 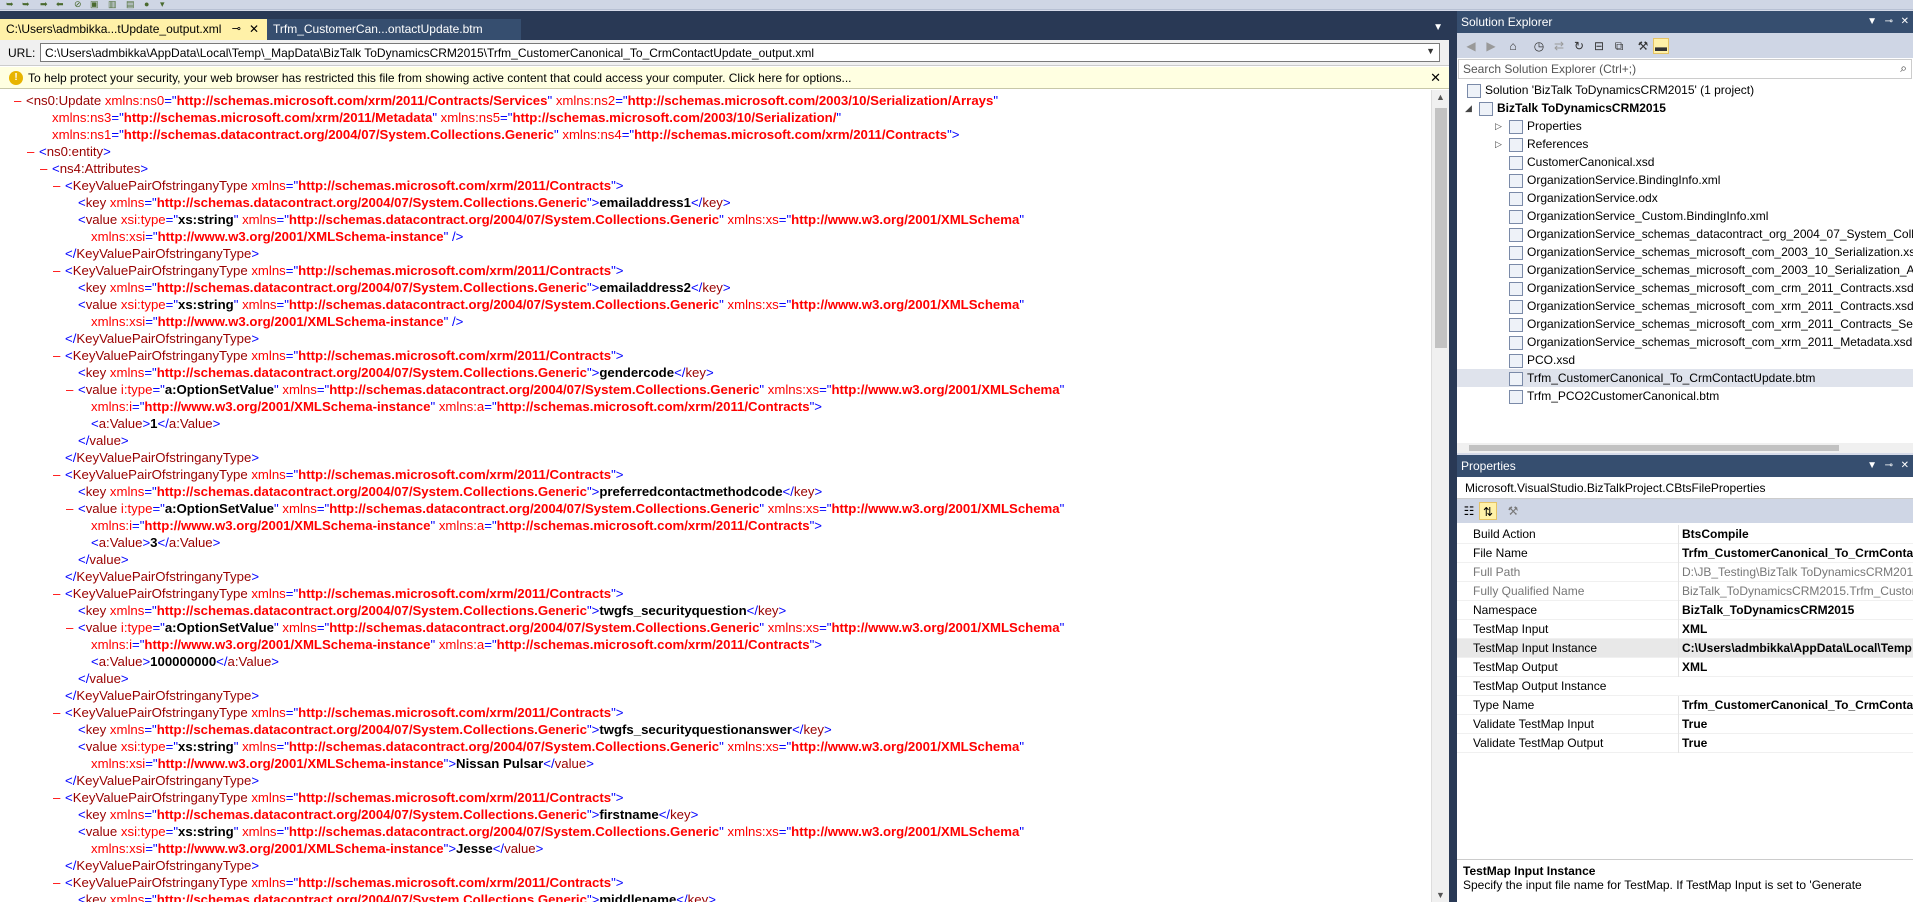 What do you see at coordinates (1469, 511) in the screenshot?
I see `categorized-icon: ☷` at bounding box center [1469, 511].